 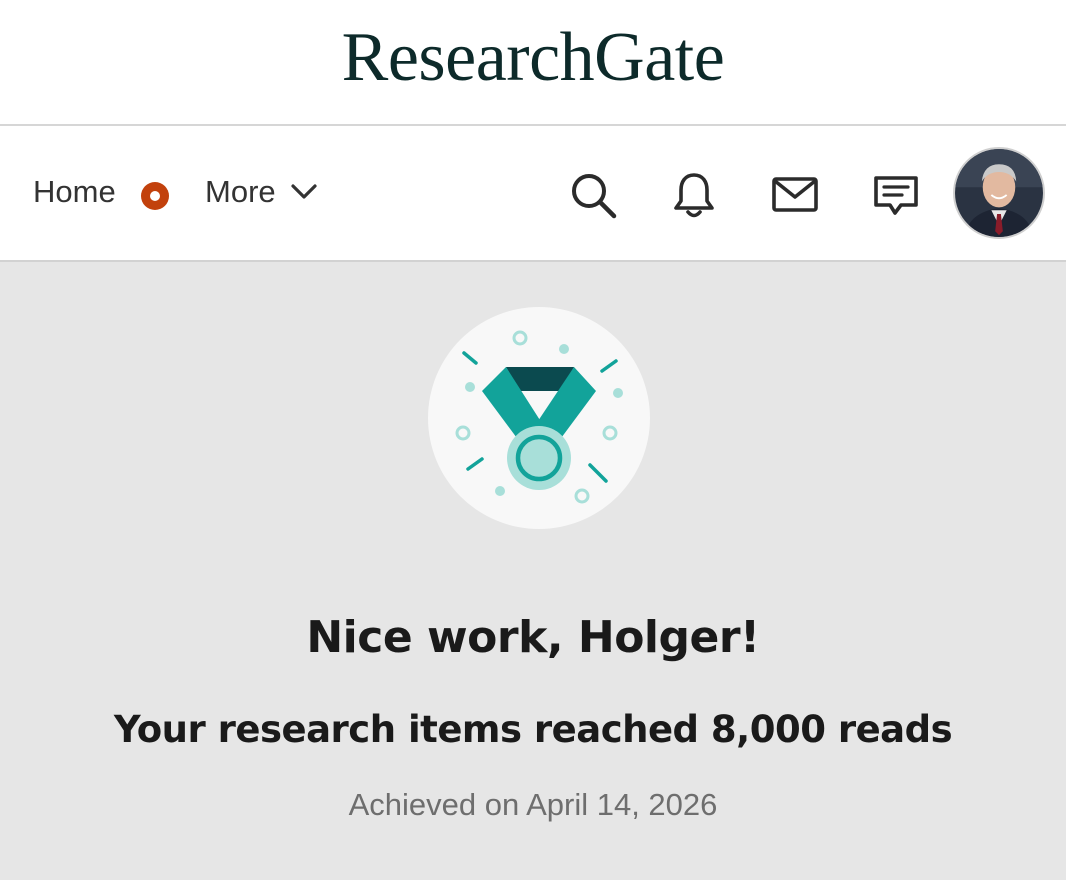 I want to click on medal-badge, so click(x=539, y=418).